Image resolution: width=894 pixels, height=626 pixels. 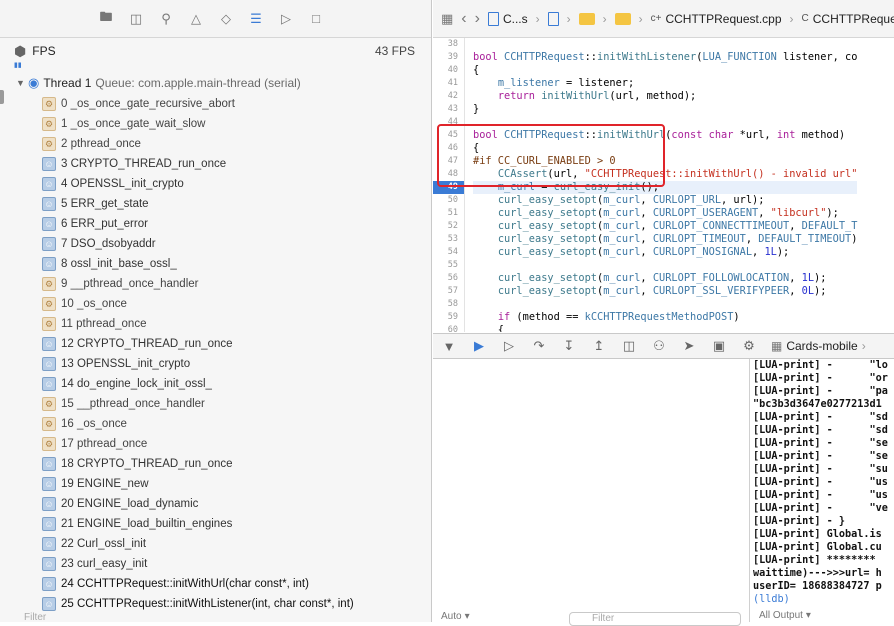 I want to click on line-number: 55, so click(x=448, y=265).